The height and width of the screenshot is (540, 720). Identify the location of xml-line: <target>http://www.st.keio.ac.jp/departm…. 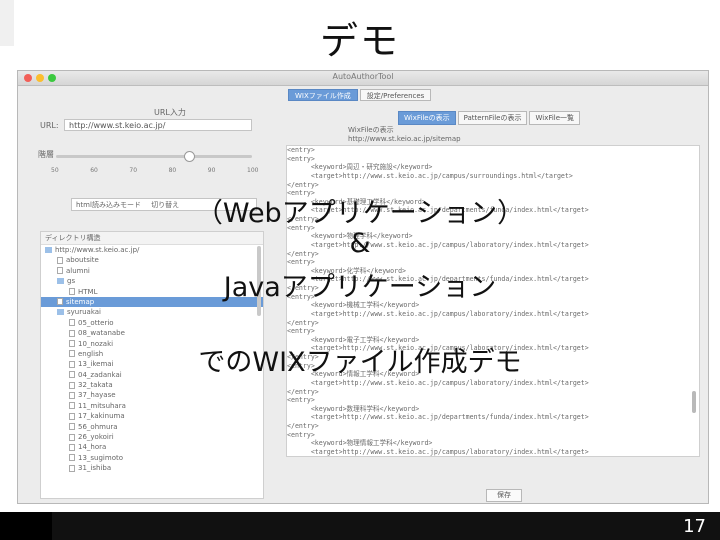
(438, 417).